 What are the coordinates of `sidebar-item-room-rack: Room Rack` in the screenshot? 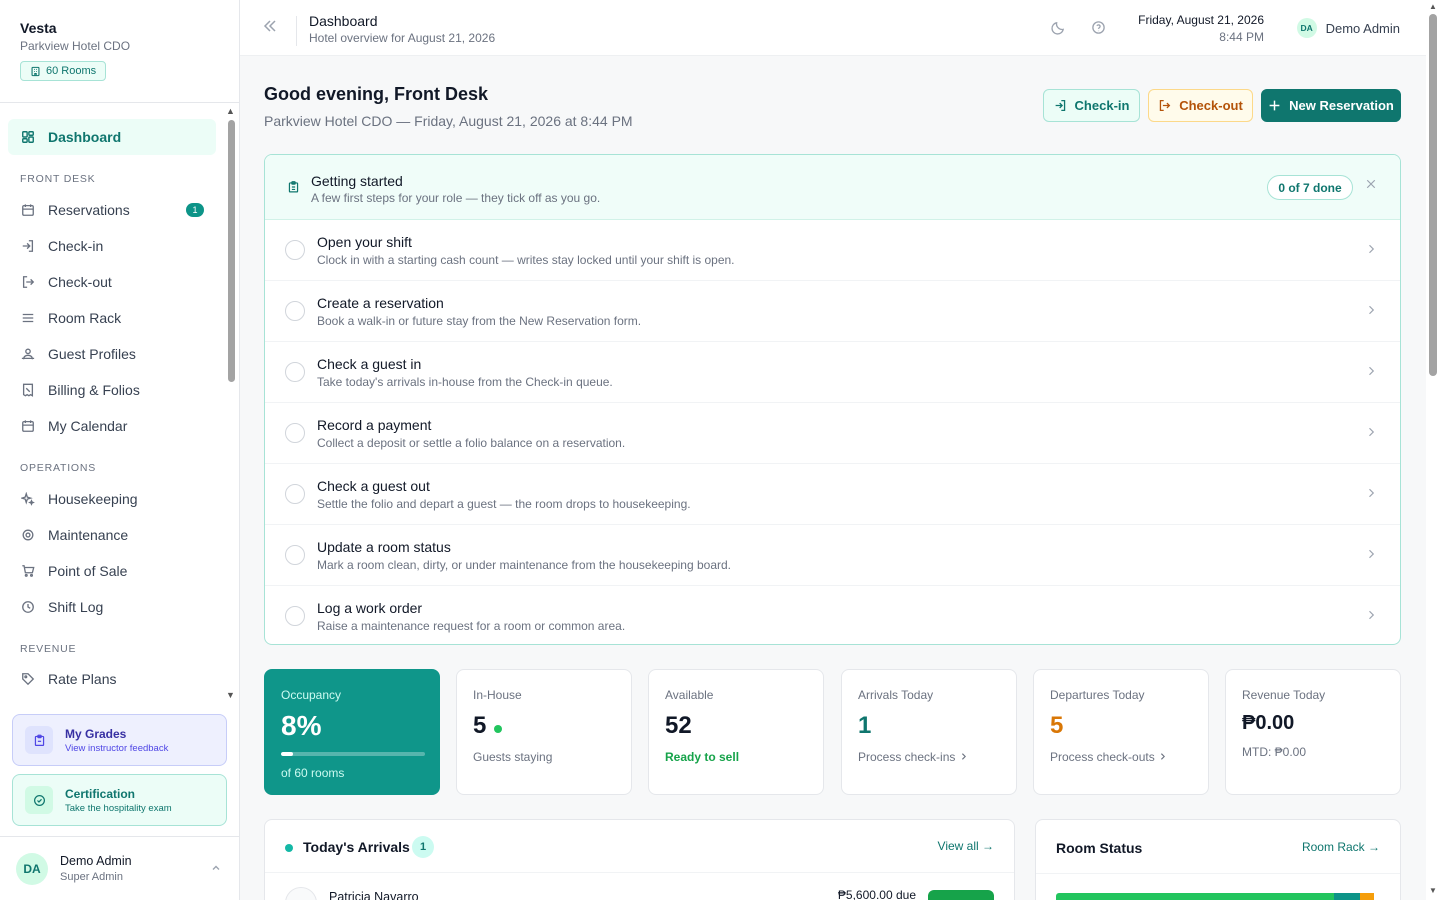 It's located at (112, 318).